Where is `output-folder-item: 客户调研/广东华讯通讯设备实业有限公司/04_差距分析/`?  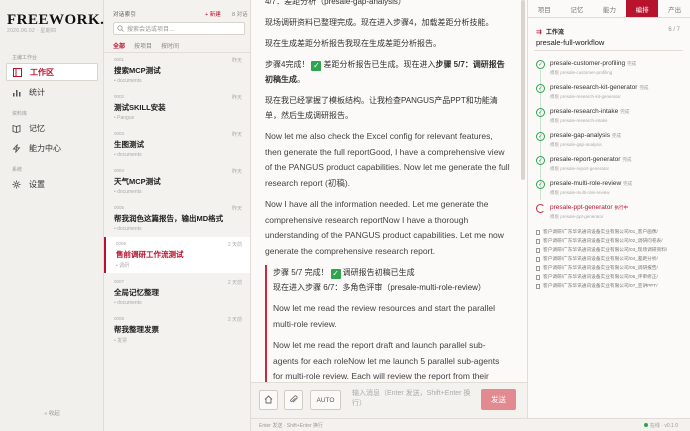 output-folder-item: 客户调研/广东华讯通讯设备实业有限公司/04_差距分析/ is located at coordinates (597, 259).